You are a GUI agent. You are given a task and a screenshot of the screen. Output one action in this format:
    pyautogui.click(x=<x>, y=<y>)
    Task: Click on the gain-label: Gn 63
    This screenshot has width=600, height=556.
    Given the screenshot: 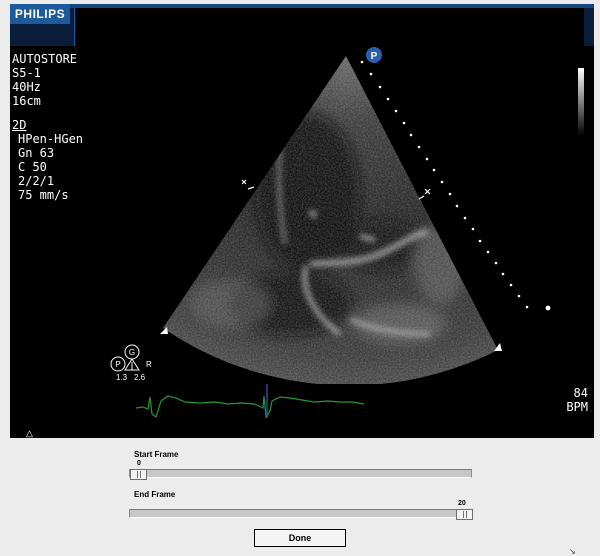 What is the action you would take?
    pyautogui.click(x=36, y=153)
    